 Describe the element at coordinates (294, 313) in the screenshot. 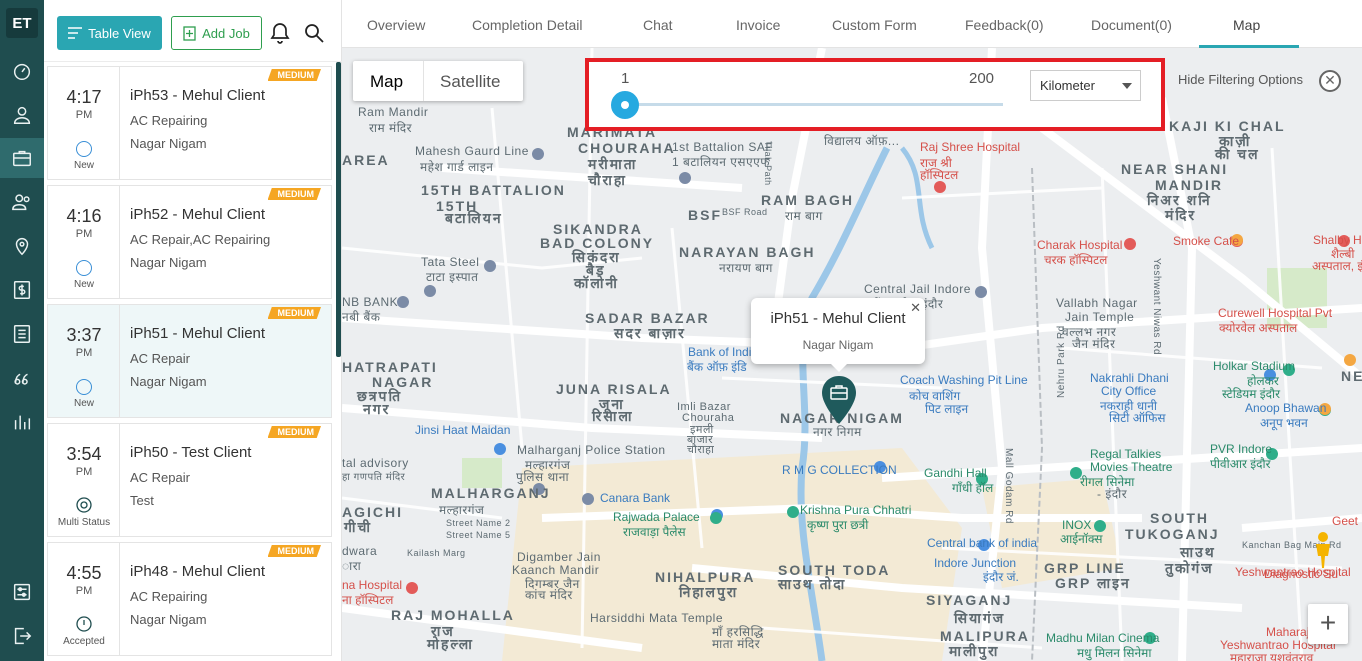

I see `priority-badge: MEDIUM` at that location.